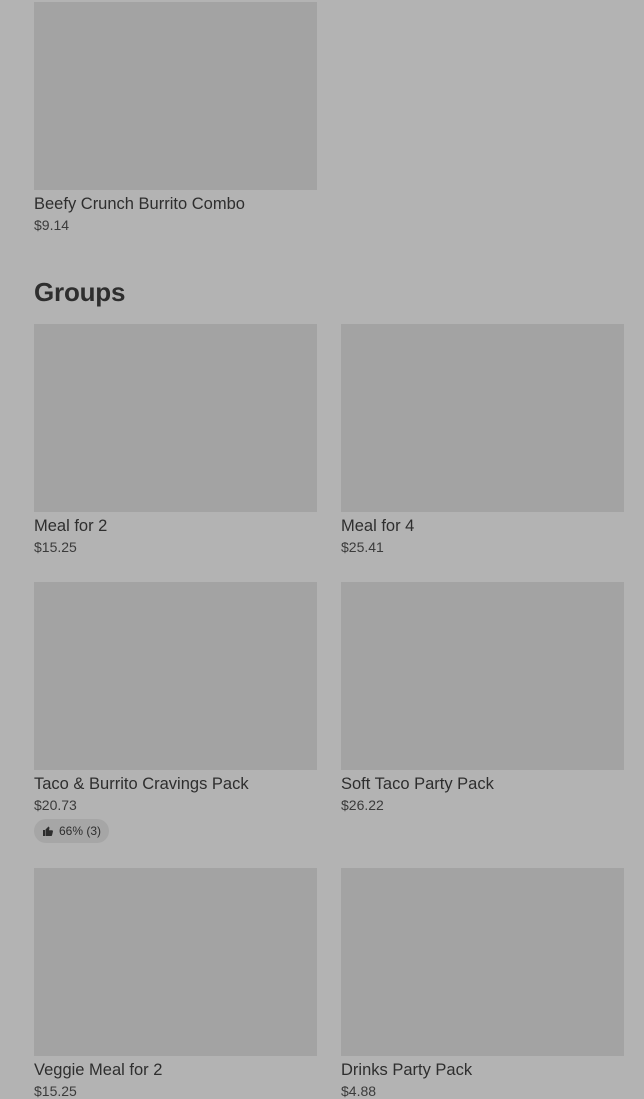 The width and height of the screenshot is (644, 1099). What do you see at coordinates (417, 784) in the screenshot?
I see `menu-item-name: Soft Taco Party Pack` at bounding box center [417, 784].